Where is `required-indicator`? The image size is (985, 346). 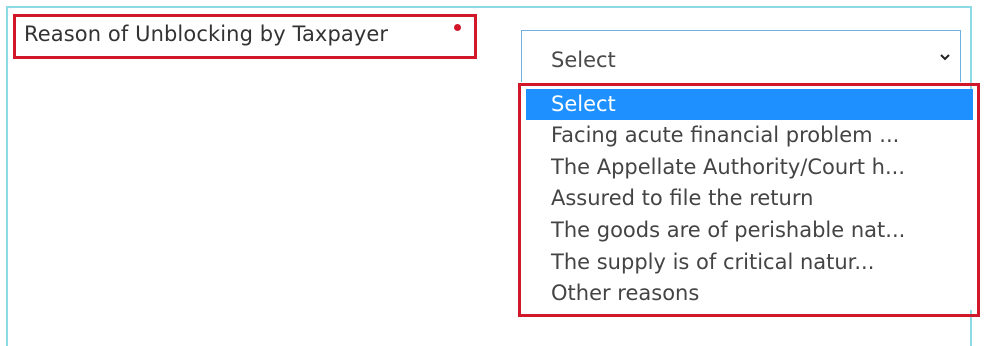 required-indicator is located at coordinates (457, 27).